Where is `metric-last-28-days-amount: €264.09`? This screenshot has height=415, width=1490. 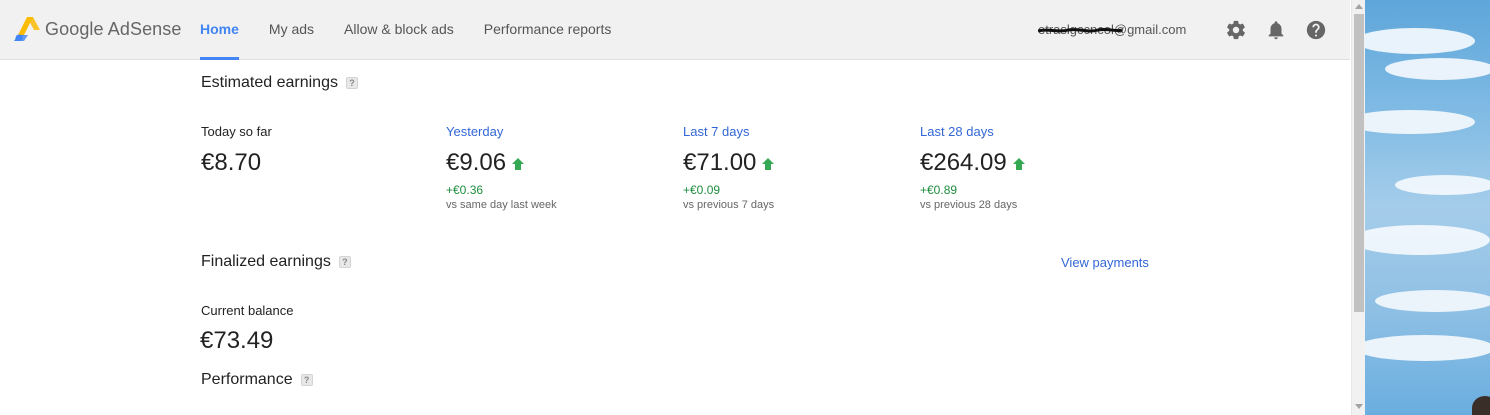 metric-last-28-days-amount: €264.09 is located at coordinates (963, 162).